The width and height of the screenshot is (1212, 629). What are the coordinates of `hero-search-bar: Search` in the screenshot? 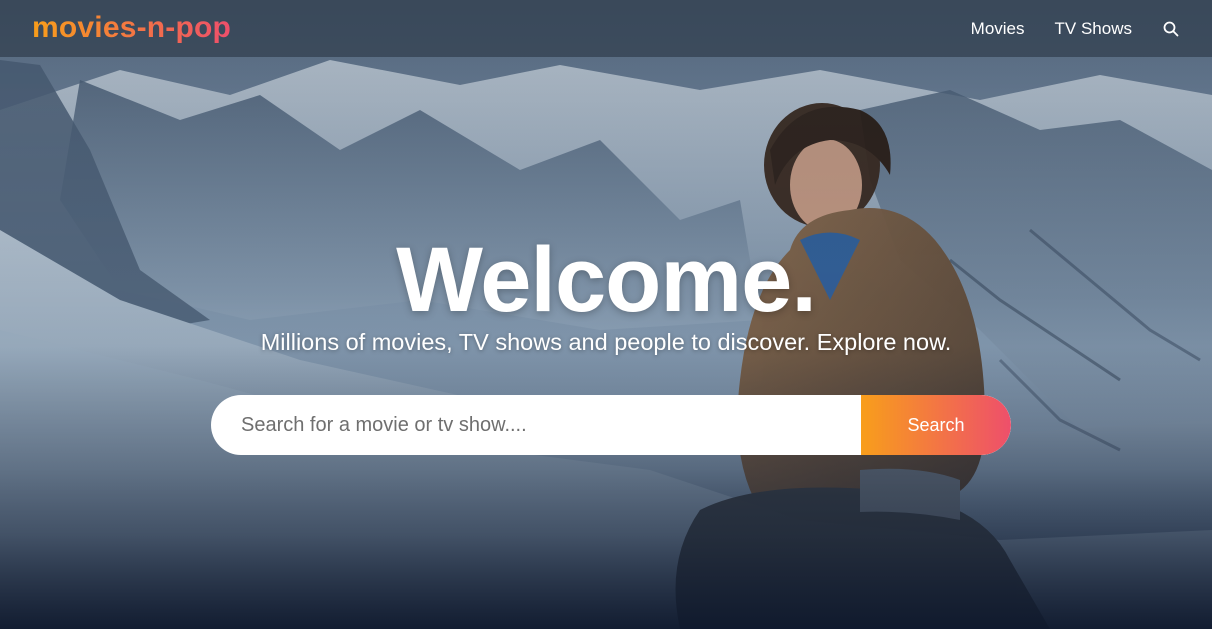 It's located at (611, 425).